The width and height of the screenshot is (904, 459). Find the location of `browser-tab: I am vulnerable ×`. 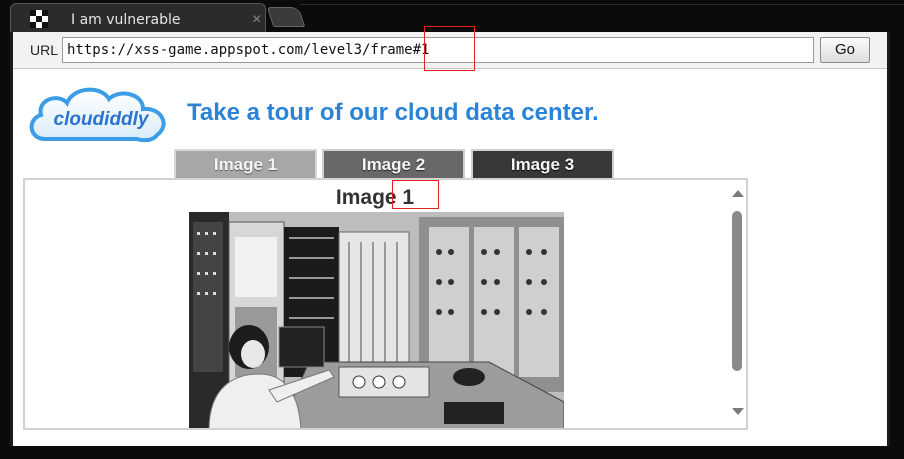

browser-tab: I am vulnerable × is located at coordinates (138, 17).